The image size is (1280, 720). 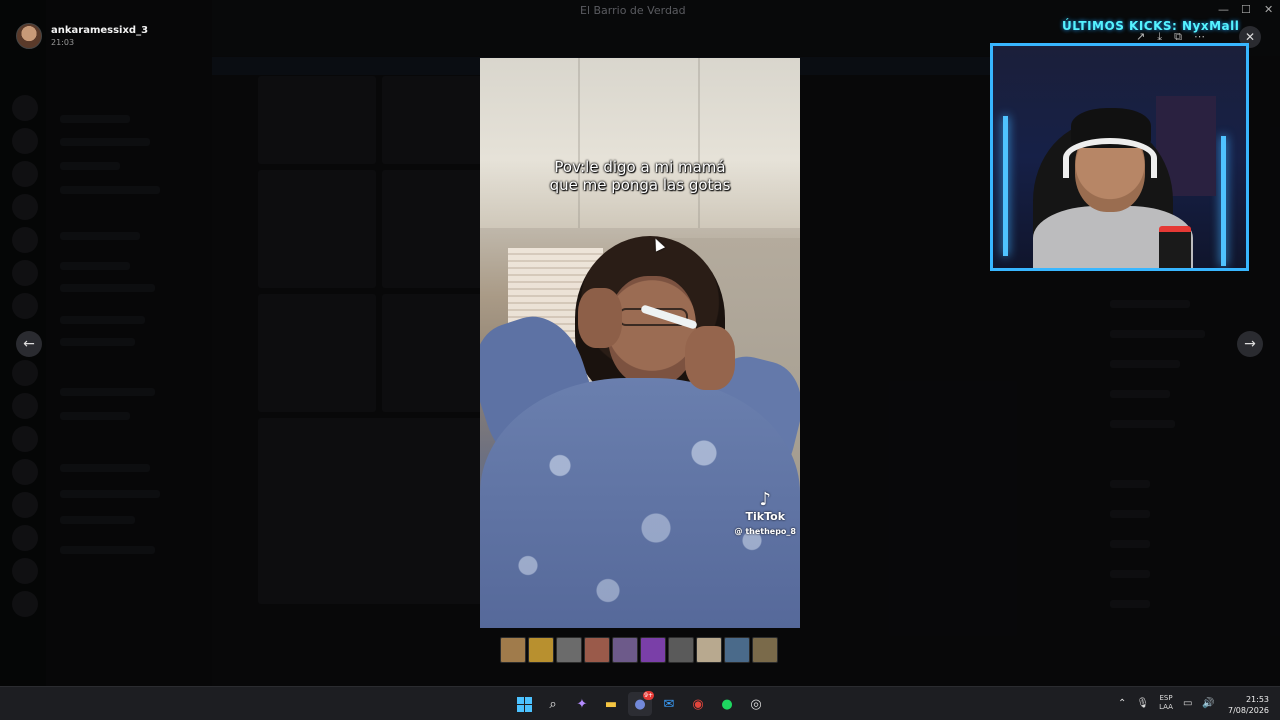 I want to click on post-time: 21:03, so click(x=63, y=42).